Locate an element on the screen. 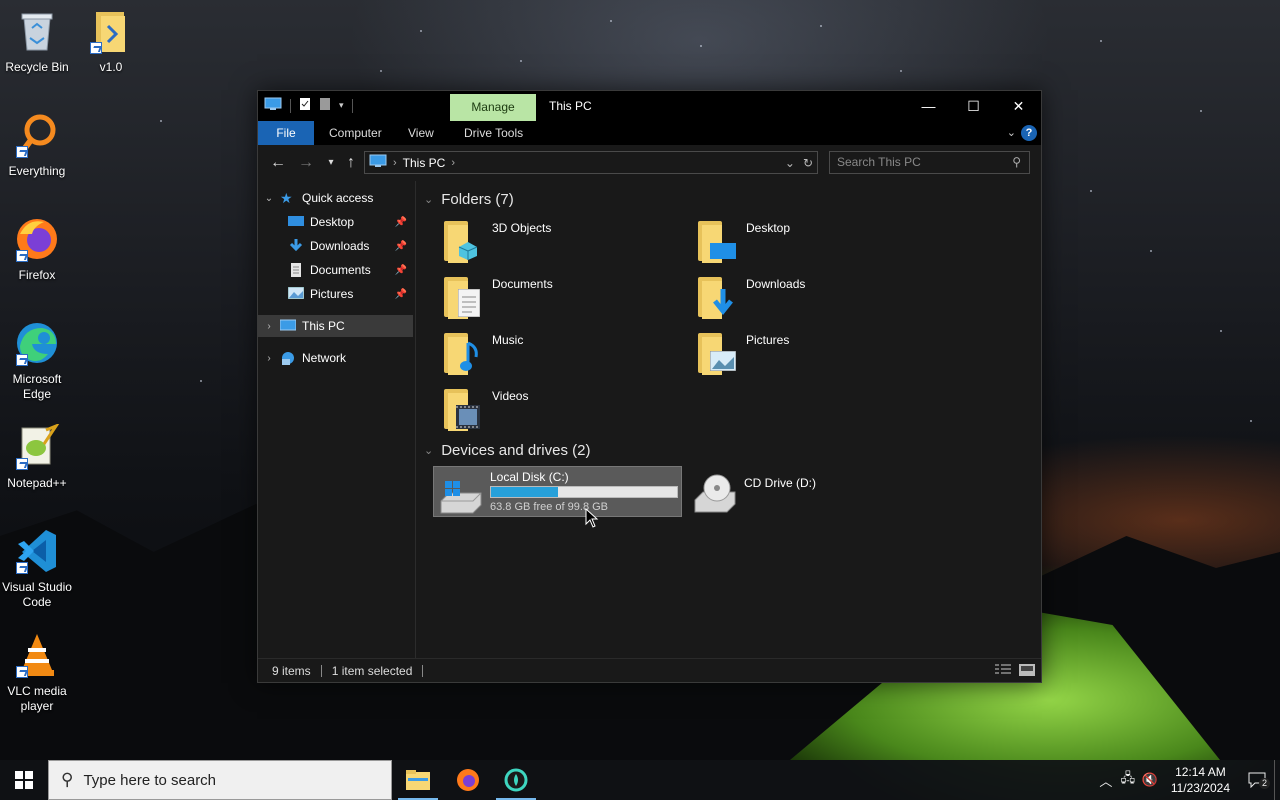 The image size is (1280, 800). nav-network: › Network is located at coordinates (335, 358).